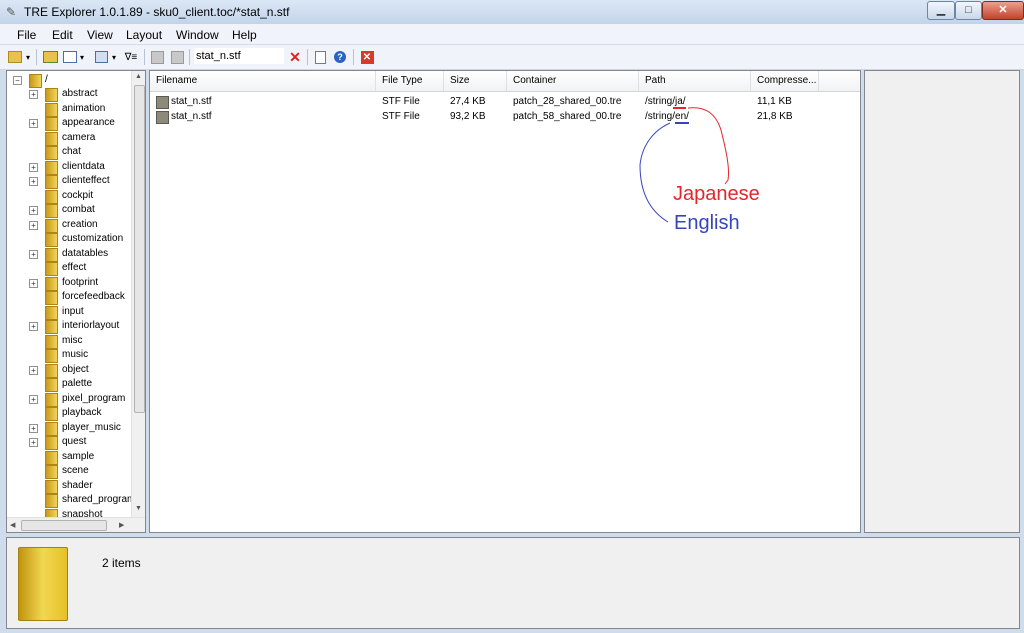 This screenshot has width=1024, height=633. Describe the element at coordinates (62, 35) in the screenshot. I see `menu-edit: Edit` at that location.